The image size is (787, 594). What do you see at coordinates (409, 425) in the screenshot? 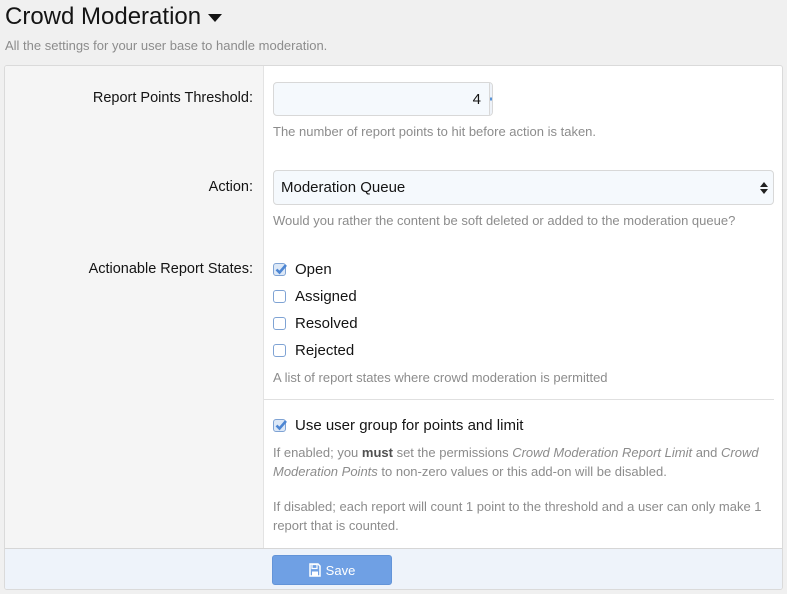
I see `usergroup-label: Use user group for points and limit` at bounding box center [409, 425].